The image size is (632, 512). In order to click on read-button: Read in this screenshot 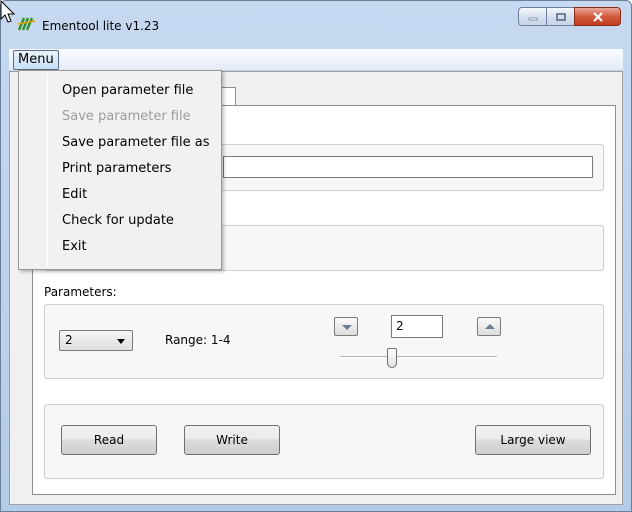, I will do `click(109, 440)`.